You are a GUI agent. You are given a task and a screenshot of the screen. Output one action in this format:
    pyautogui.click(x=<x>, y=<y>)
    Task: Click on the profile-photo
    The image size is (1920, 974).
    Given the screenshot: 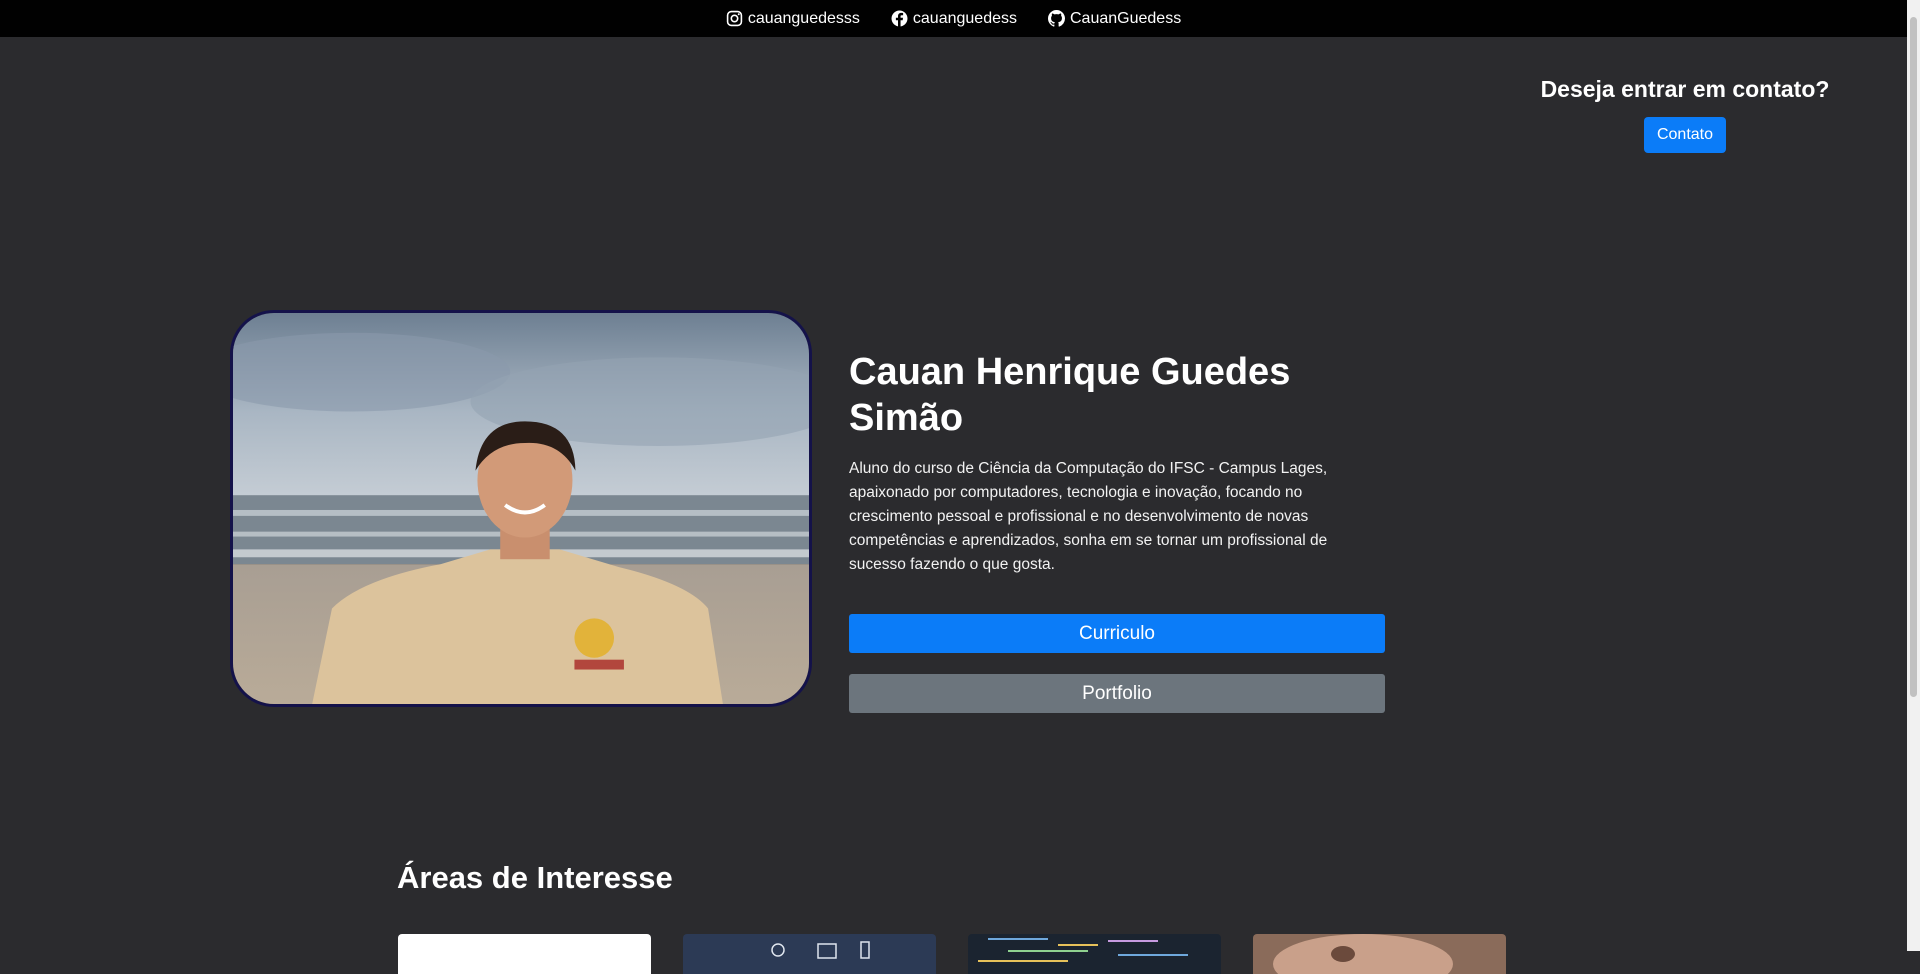 What is the action you would take?
    pyautogui.click(x=521, y=508)
    